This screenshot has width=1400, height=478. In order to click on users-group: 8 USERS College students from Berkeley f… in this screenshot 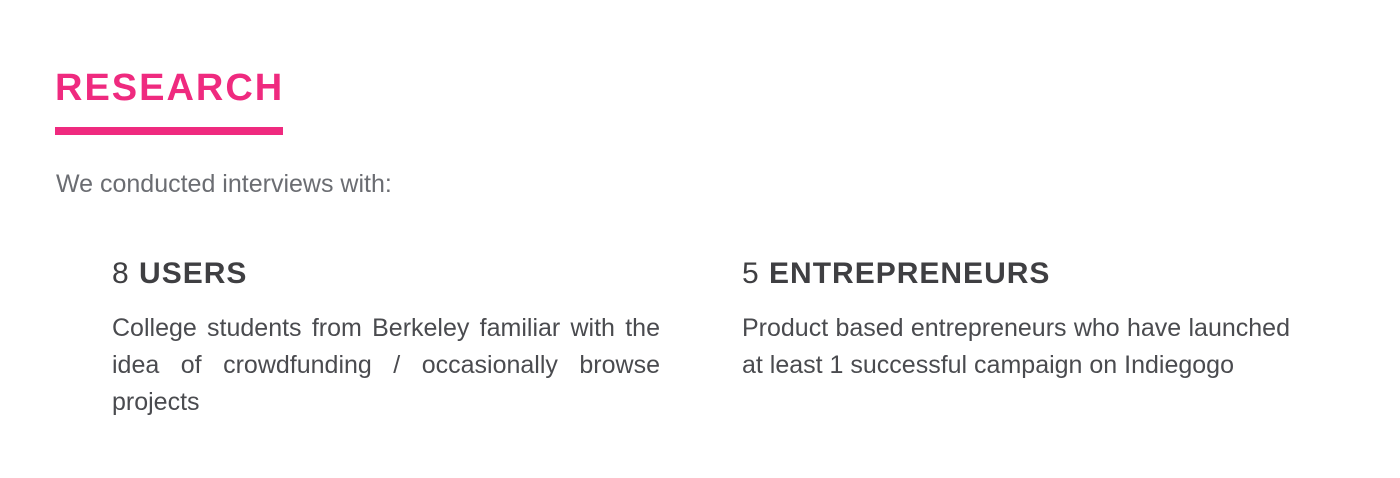, I will do `click(386, 337)`.